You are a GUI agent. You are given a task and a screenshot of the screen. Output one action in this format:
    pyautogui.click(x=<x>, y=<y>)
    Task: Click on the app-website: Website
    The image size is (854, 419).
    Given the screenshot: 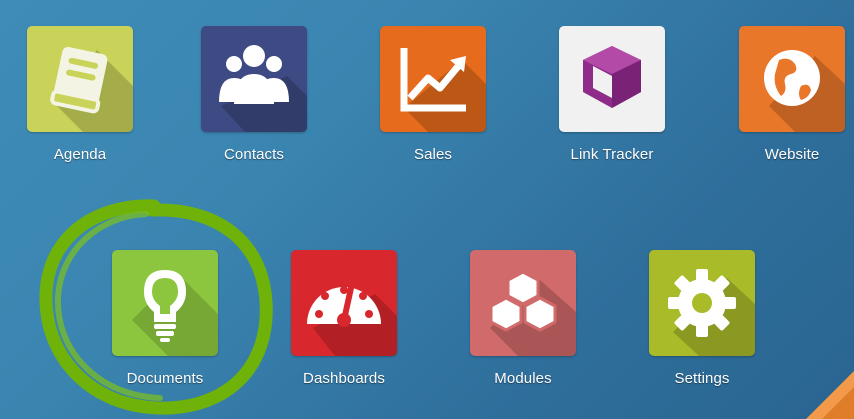 What is the action you would take?
    pyautogui.click(x=792, y=94)
    